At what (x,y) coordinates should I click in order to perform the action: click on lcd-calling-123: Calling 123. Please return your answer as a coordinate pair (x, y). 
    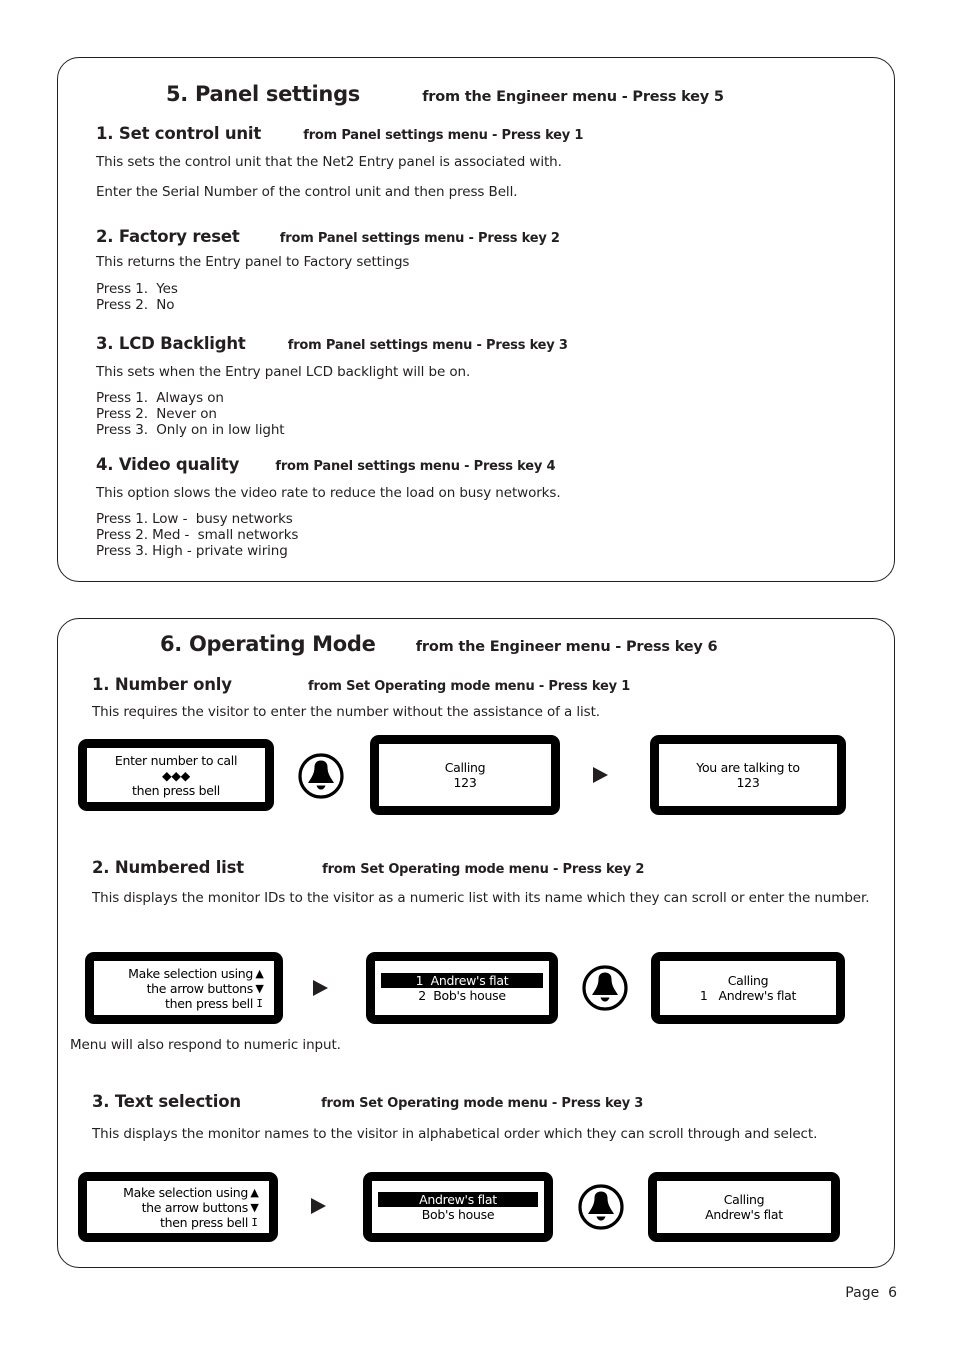
    Looking at the image, I should click on (465, 775).